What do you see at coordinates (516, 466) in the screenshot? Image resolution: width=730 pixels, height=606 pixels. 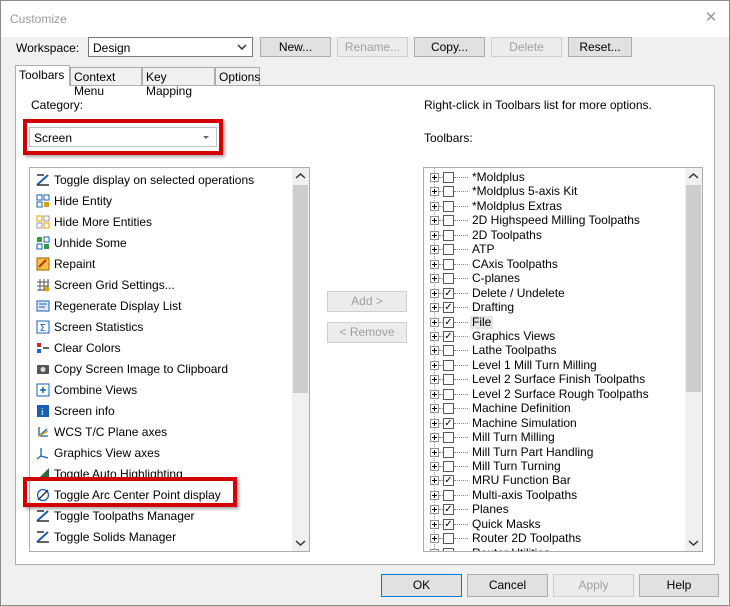 I see `toolbar-name: Mill Turn Turning` at bounding box center [516, 466].